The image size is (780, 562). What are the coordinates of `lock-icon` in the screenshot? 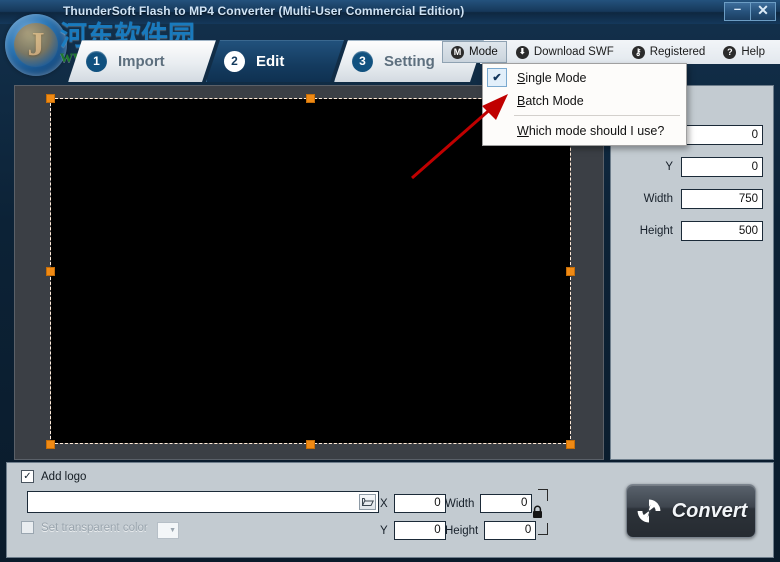 It's located at (537, 511).